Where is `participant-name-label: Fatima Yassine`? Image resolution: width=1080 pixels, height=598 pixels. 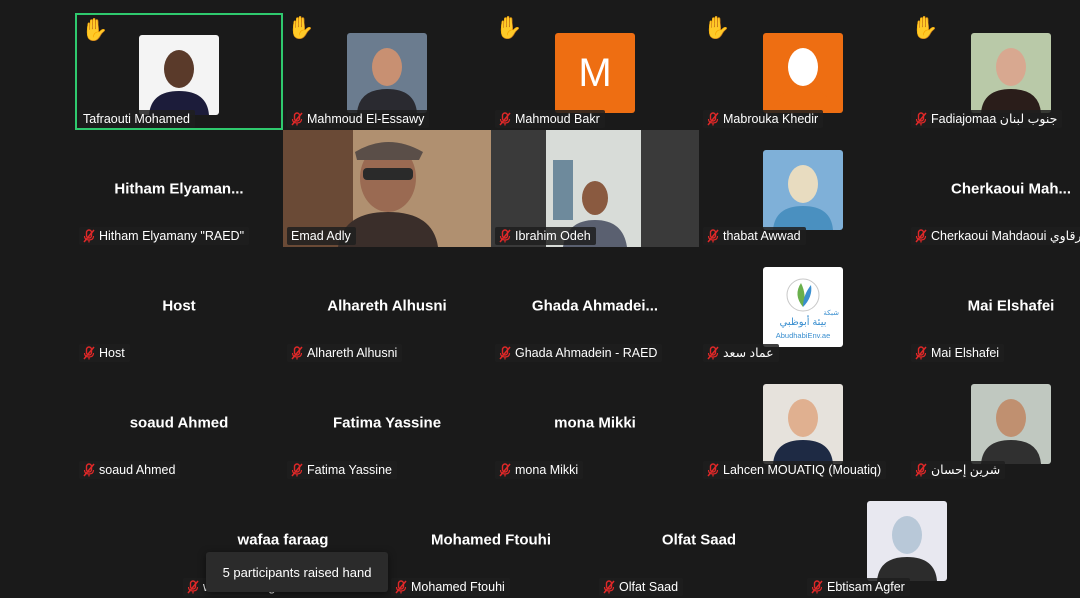
participant-name-label: Fatima Yassine is located at coordinates (342, 470).